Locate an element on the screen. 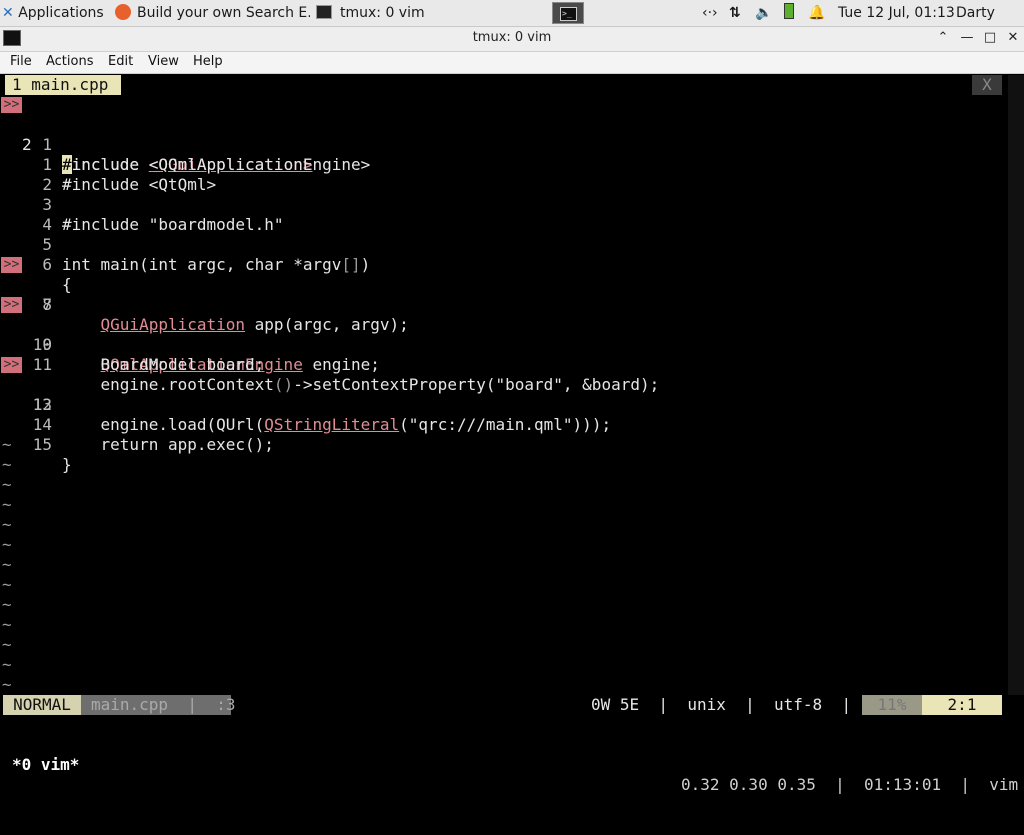  terminal-icon: >_ is located at coordinates (568, 14).